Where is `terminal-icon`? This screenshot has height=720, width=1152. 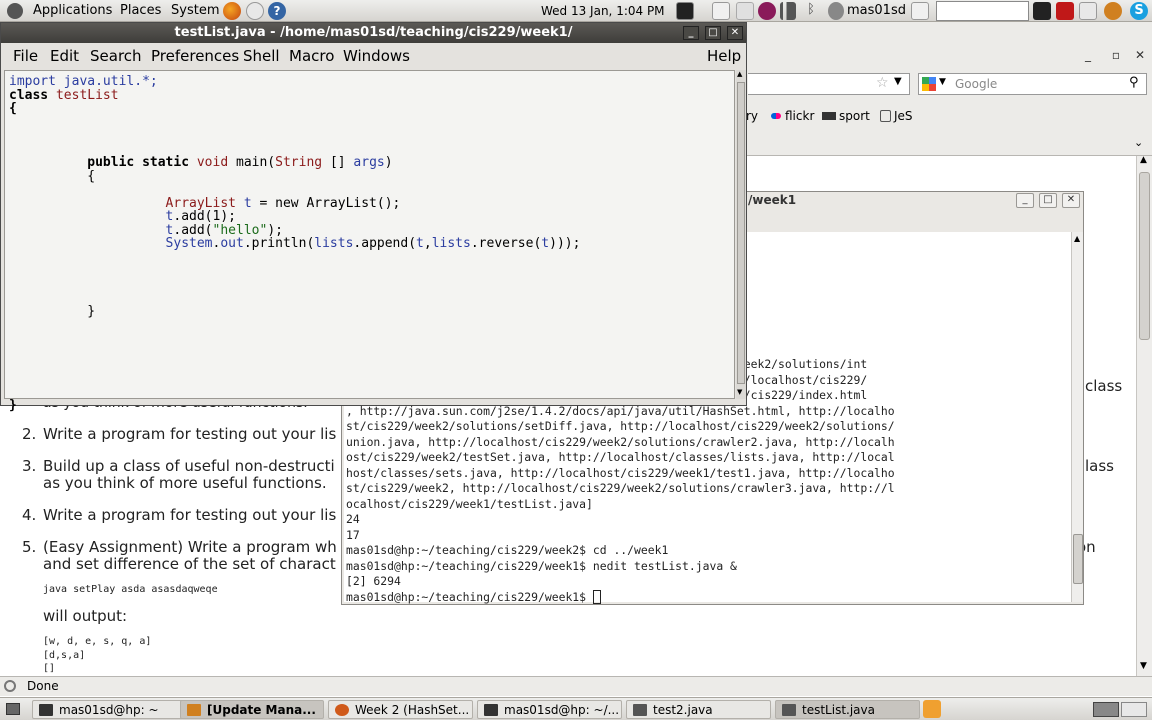
terminal-icon is located at coordinates (1042, 11).